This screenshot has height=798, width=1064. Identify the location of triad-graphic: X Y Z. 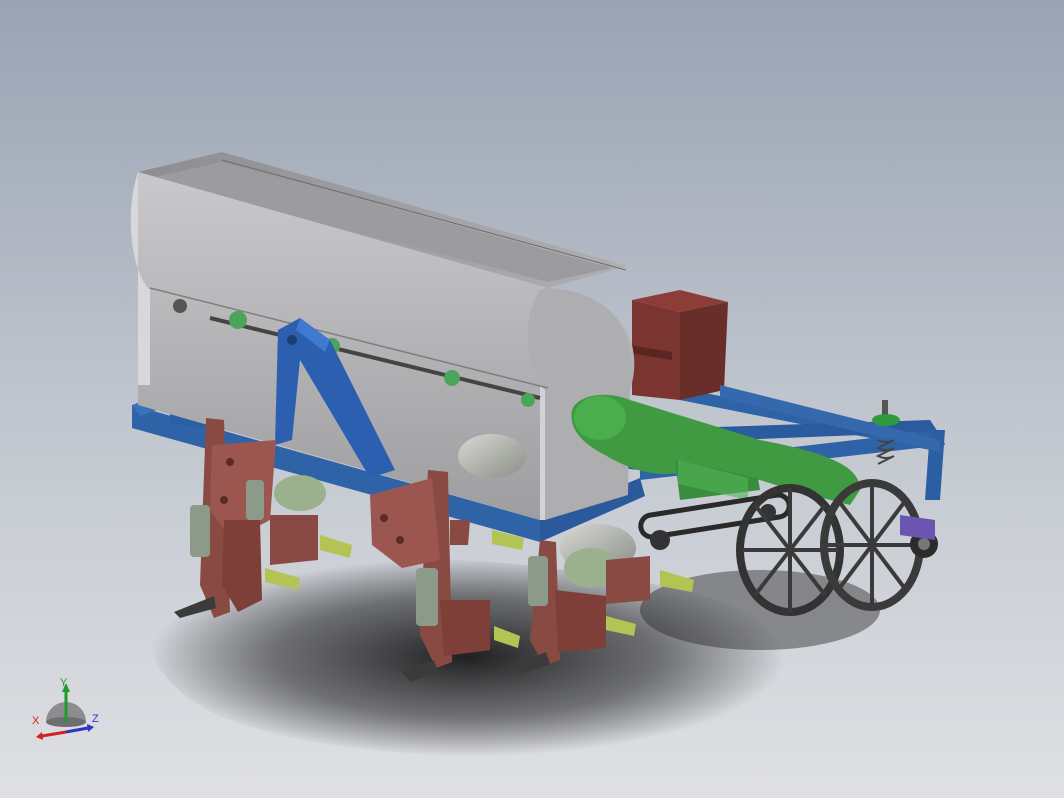
(65, 708).